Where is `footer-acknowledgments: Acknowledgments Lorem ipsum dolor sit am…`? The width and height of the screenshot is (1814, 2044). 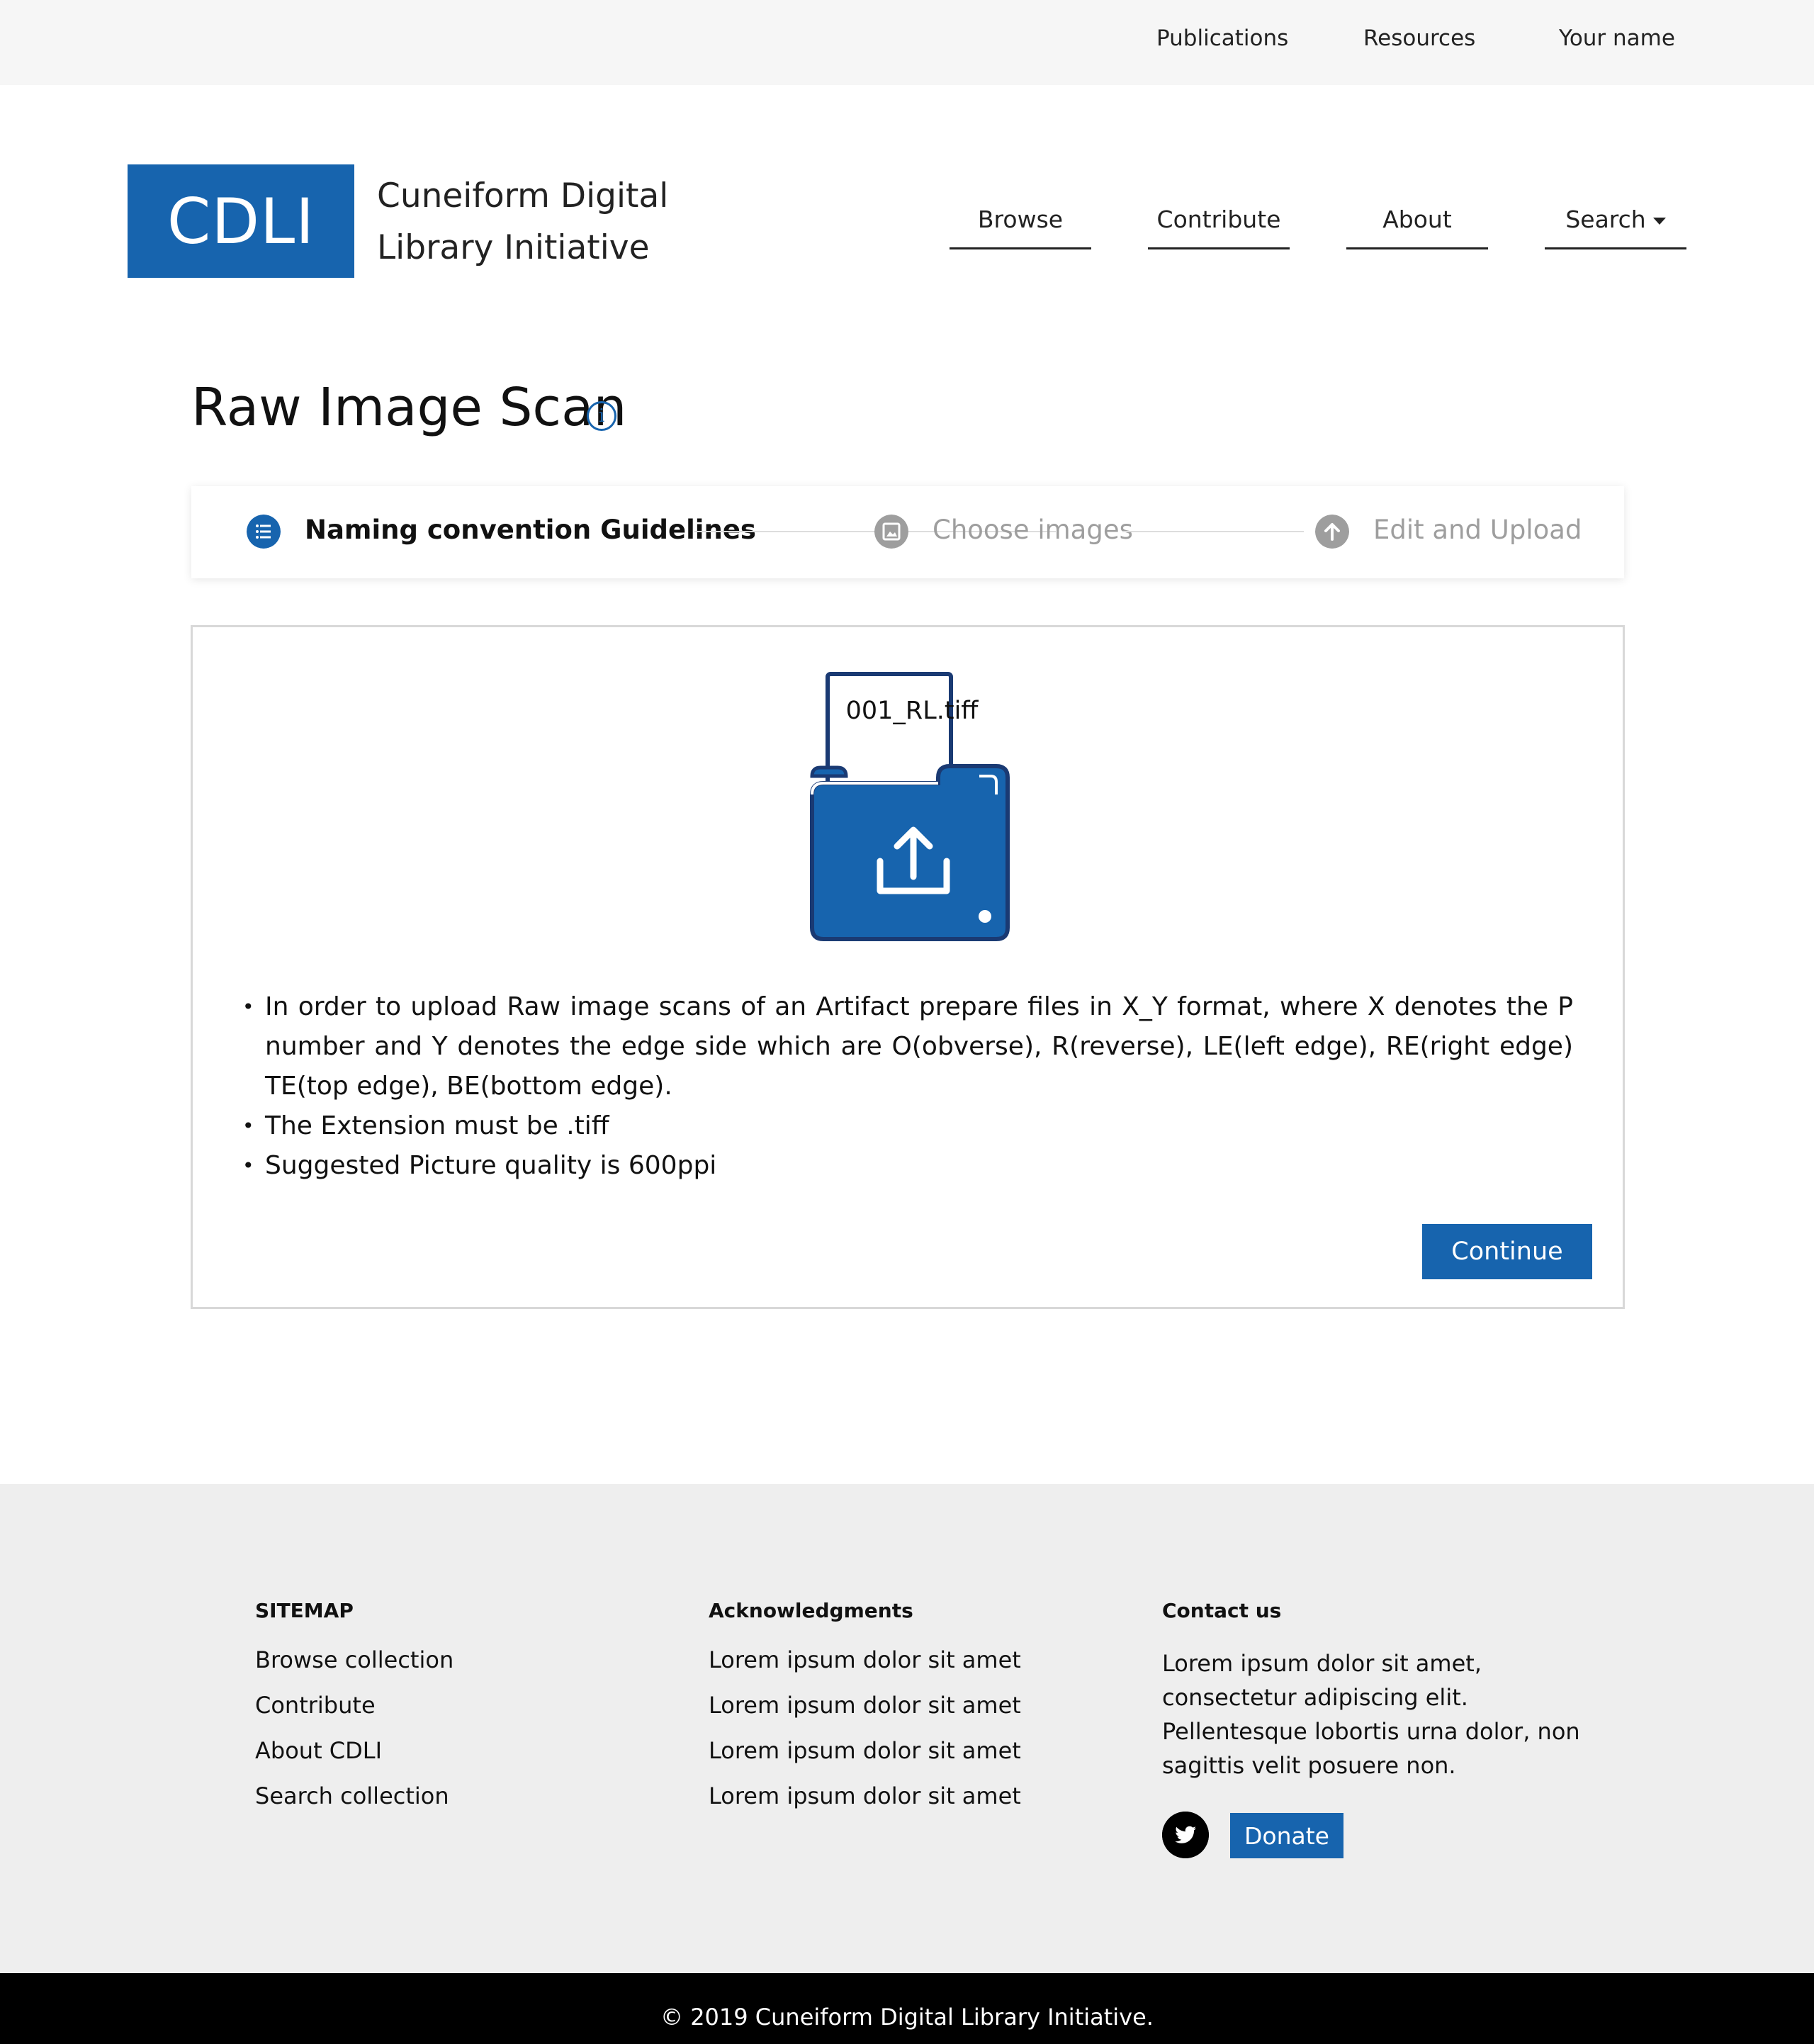 footer-acknowledgments: Acknowledgments Lorem ipsum dolor sit am… is located at coordinates (865, 1714).